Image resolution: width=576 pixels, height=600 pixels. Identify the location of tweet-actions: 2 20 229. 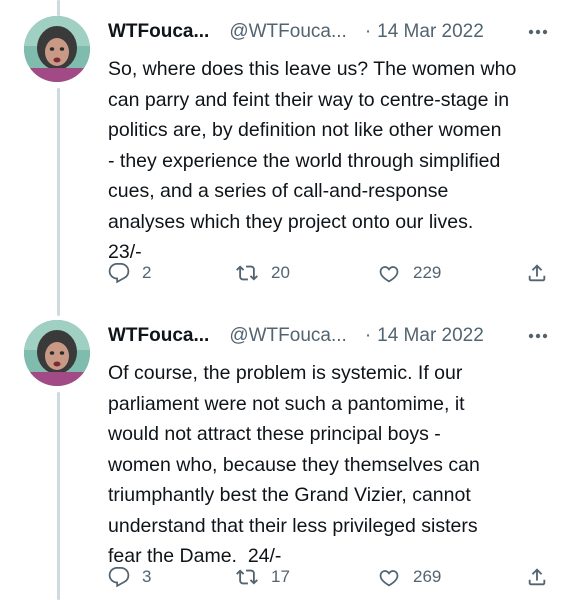
(332, 273).